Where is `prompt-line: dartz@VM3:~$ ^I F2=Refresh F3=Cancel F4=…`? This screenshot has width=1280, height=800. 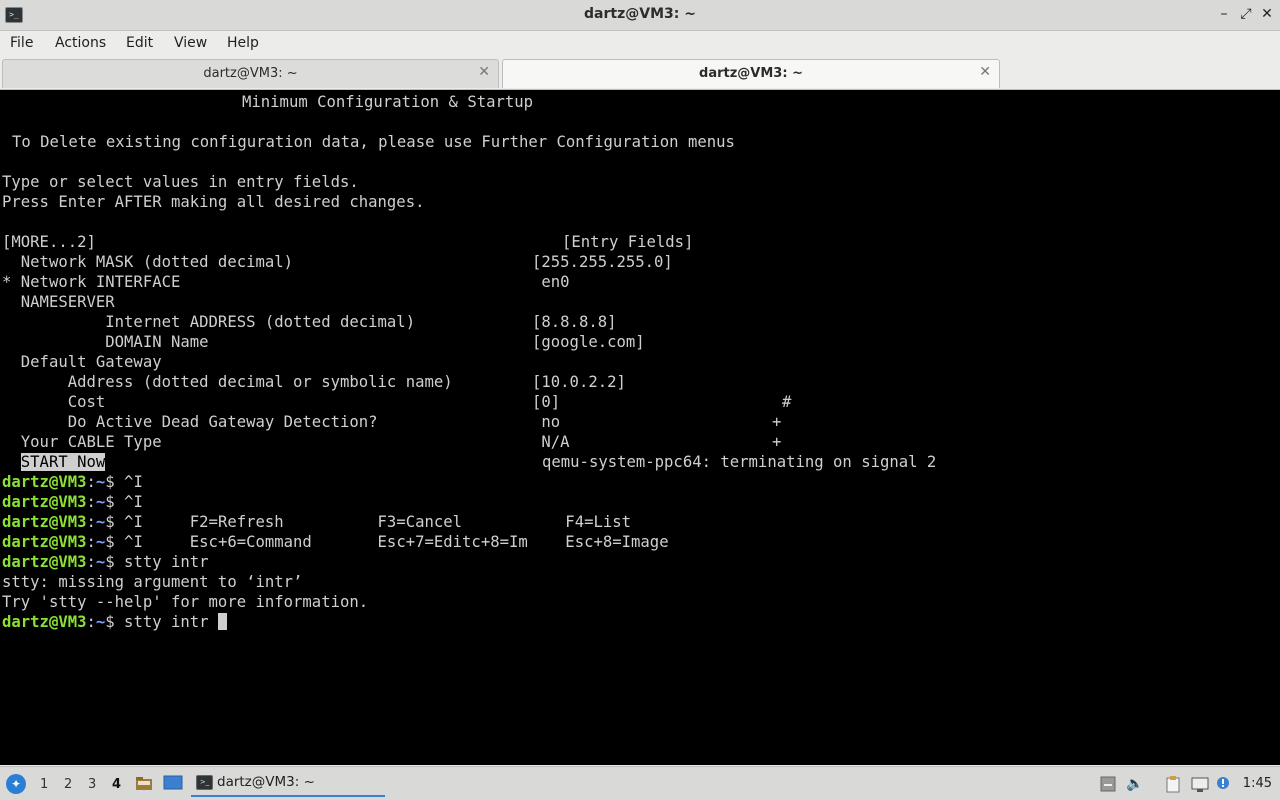
prompt-line: dartz@VM3:~$ ^I F2=Refresh F3=Cancel F4=… is located at coordinates (316, 522).